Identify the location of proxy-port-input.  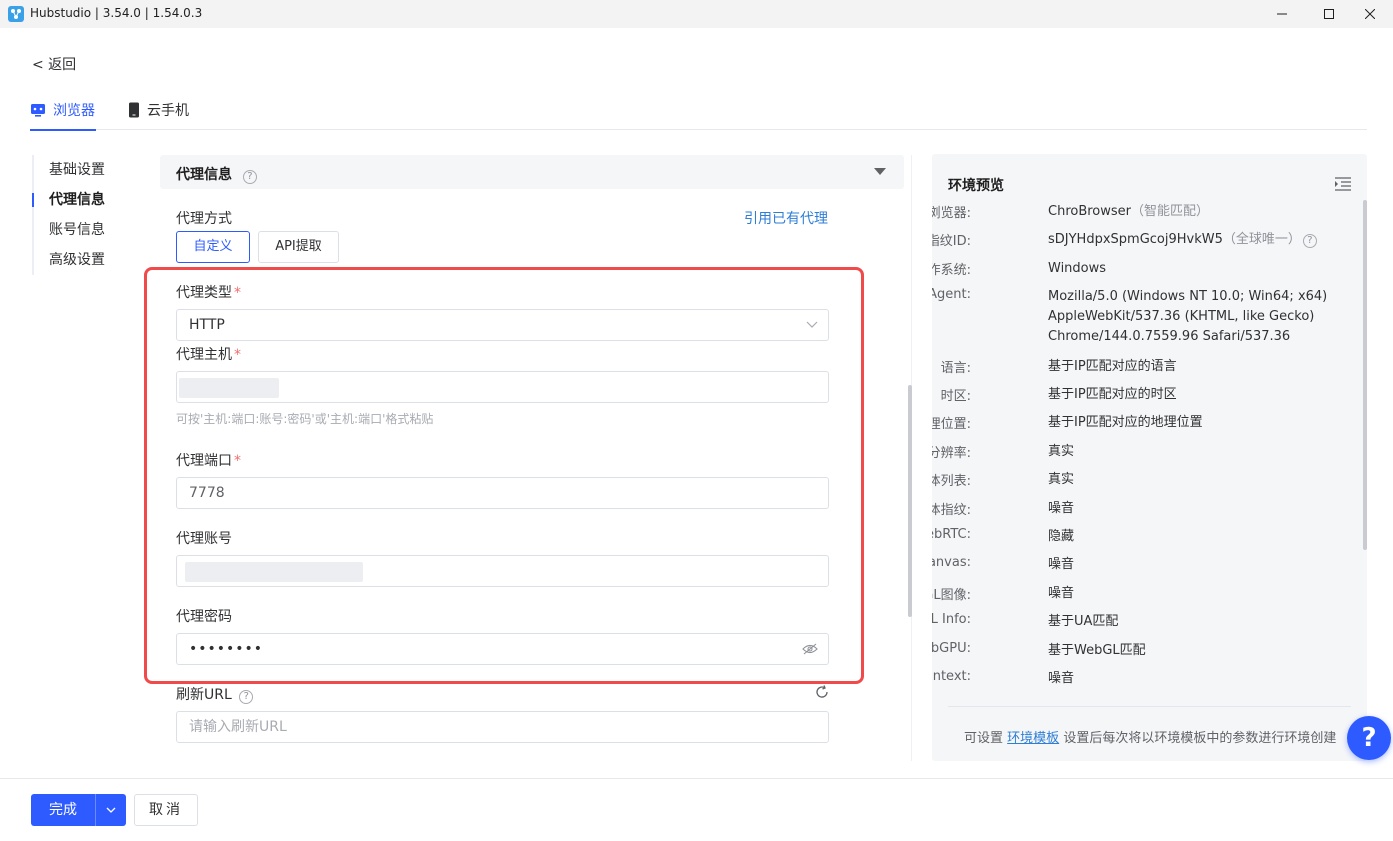
(502, 493).